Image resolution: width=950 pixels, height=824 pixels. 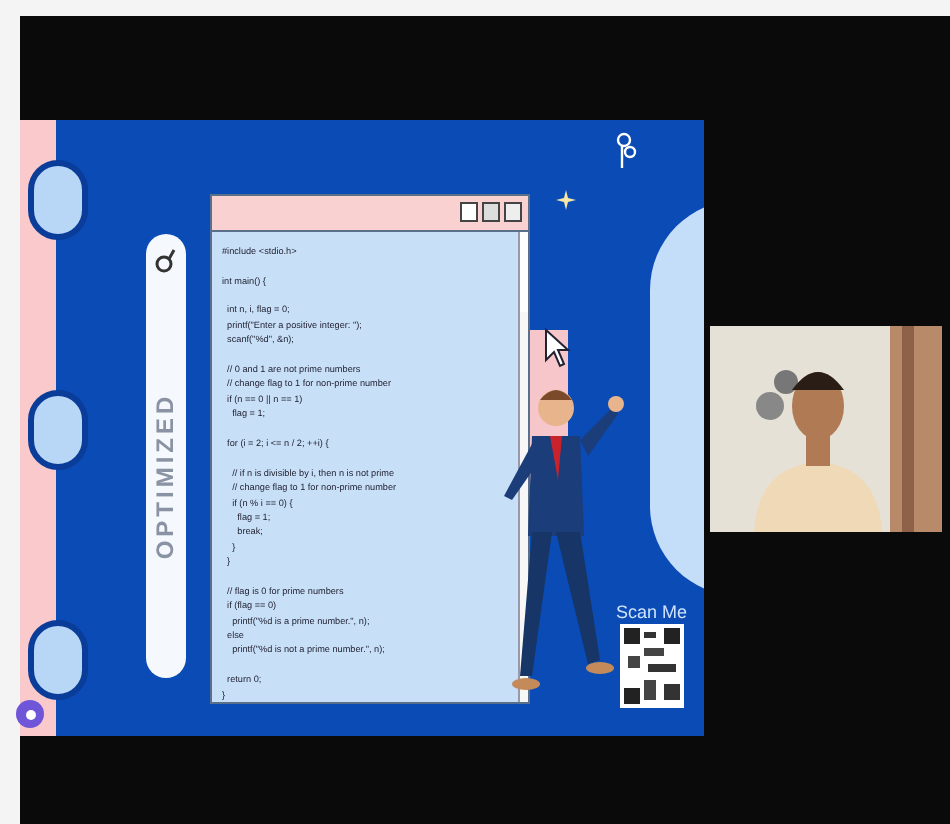 What do you see at coordinates (652, 666) in the screenshot?
I see `qr-code` at bounding box center [652, 666].